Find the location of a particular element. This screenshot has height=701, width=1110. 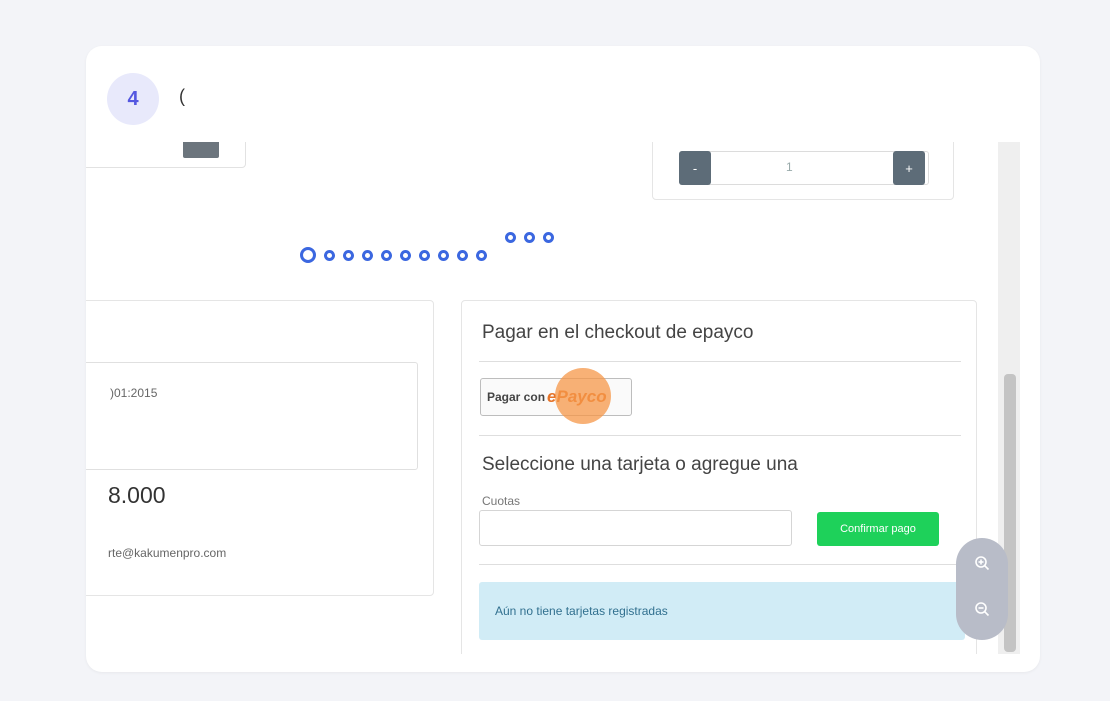

zoom-in-icon is located at coordinates (982, 563).